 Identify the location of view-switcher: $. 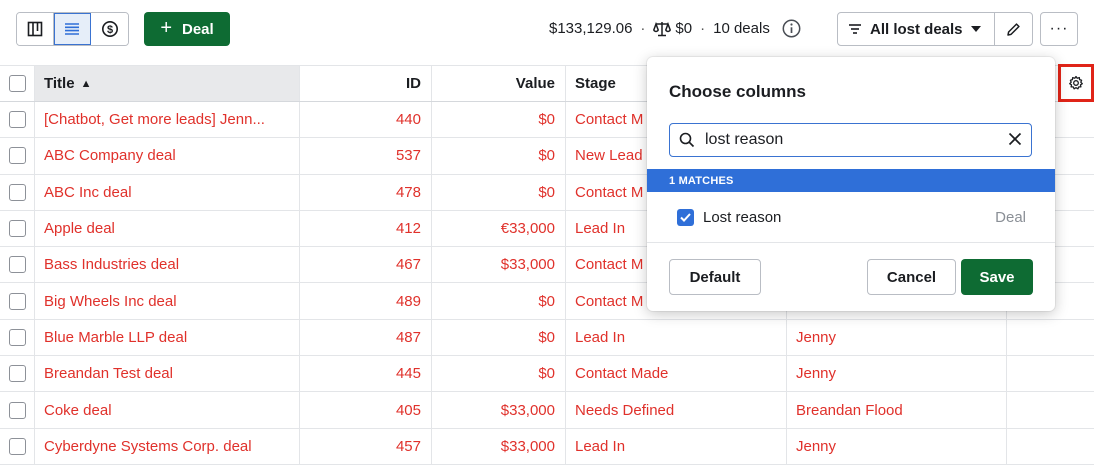
(72, 29).